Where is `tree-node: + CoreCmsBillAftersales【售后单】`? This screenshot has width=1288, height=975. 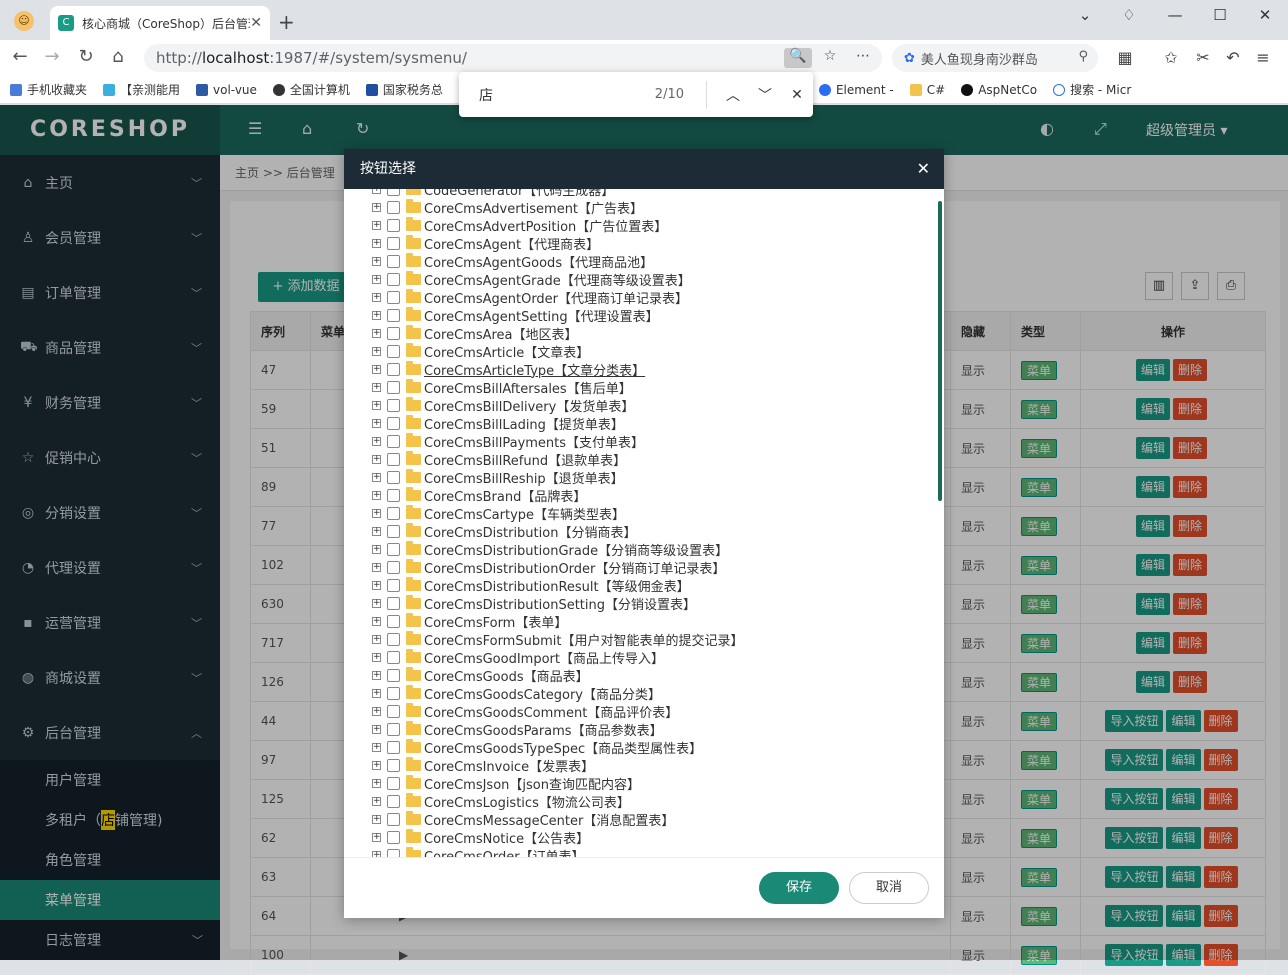 tree-node: + CoreCmsBillAftersales【售后单】 is located at coordinates (502, 387).